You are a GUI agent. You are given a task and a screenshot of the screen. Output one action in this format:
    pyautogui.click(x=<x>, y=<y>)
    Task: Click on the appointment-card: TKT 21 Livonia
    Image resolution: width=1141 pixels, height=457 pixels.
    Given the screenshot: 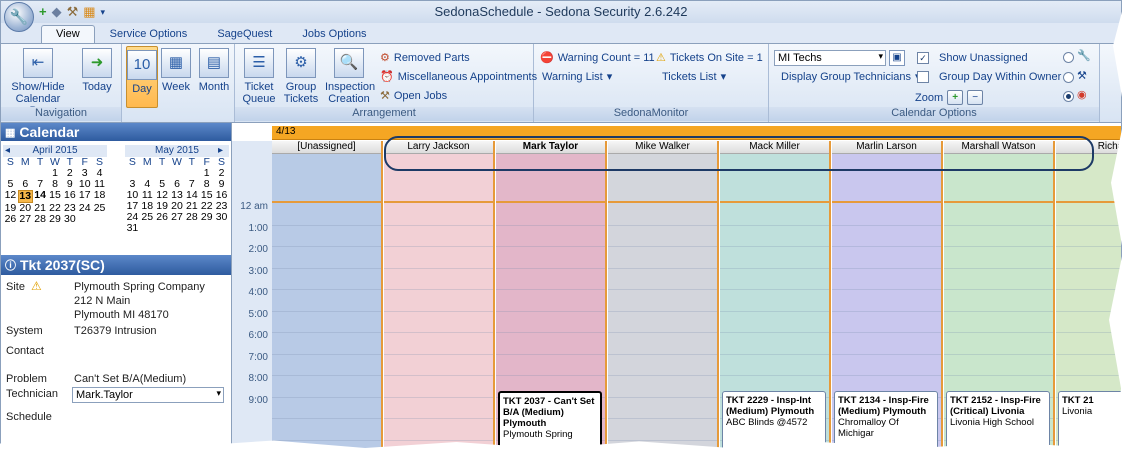 What is the action you would take?
    pyautogui.click(x=1089, y=421)
    